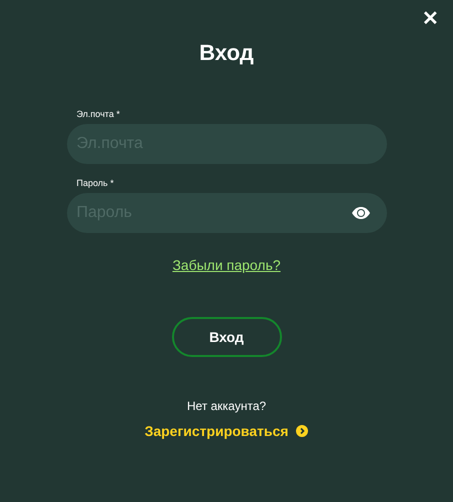 The height and width of the screenshot is (502, 453). Describe the element at coordinates (302, 431) in the screenshot. I see `chevron-icon` at that location.